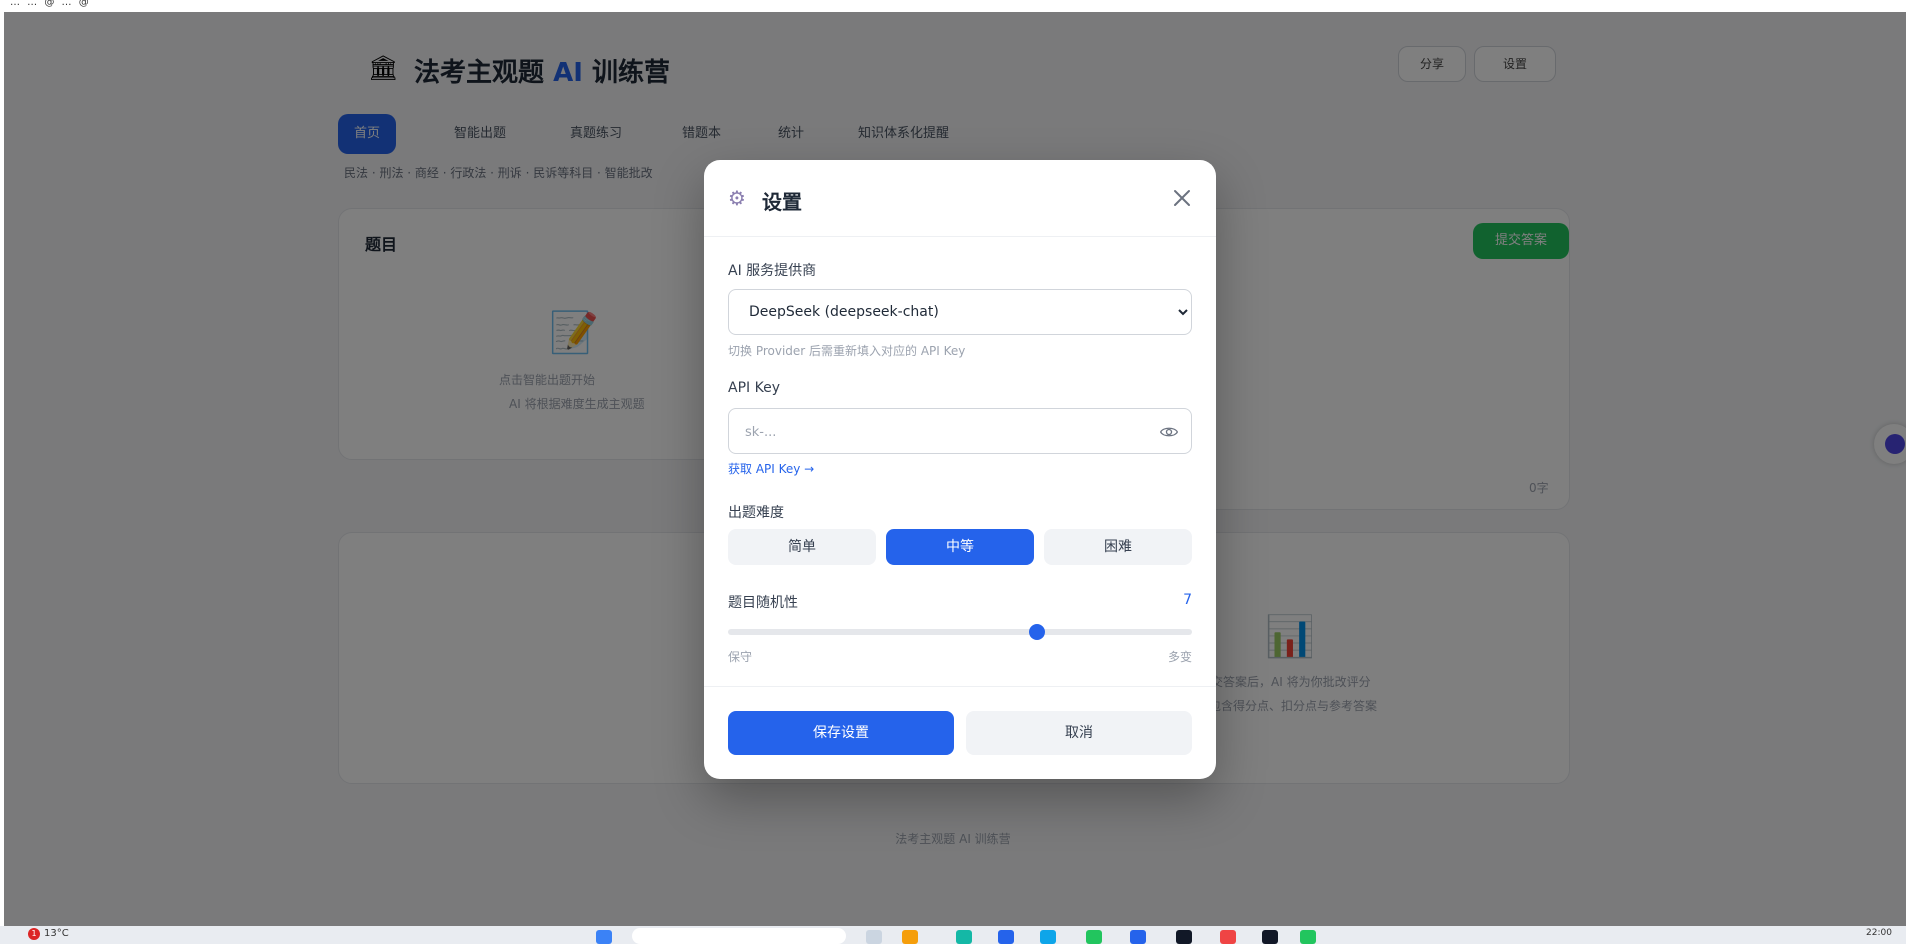  What do you see at coordinates (756, 513) in the screenshot?
I see `difficulty-label: 出题难度` at bounding box center [756, 513].